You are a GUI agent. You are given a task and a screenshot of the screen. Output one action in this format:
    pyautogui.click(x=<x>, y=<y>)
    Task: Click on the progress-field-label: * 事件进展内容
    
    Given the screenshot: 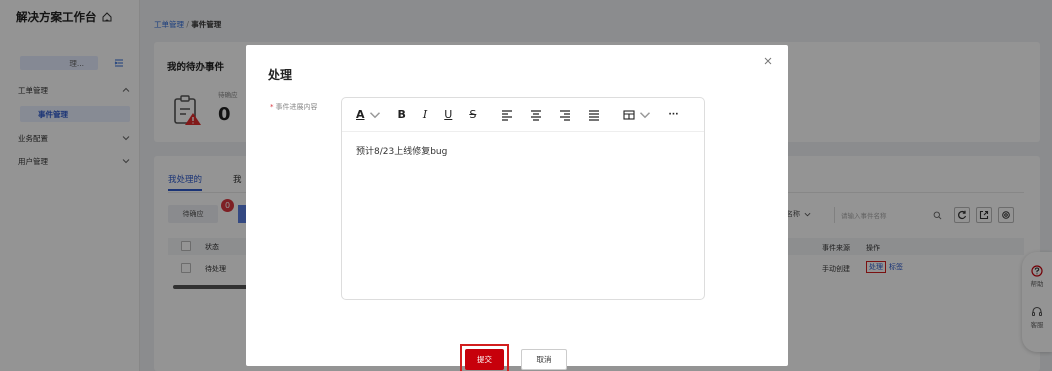 What is the action you would take?
    pyautogui.click(x=294, y=107)
    